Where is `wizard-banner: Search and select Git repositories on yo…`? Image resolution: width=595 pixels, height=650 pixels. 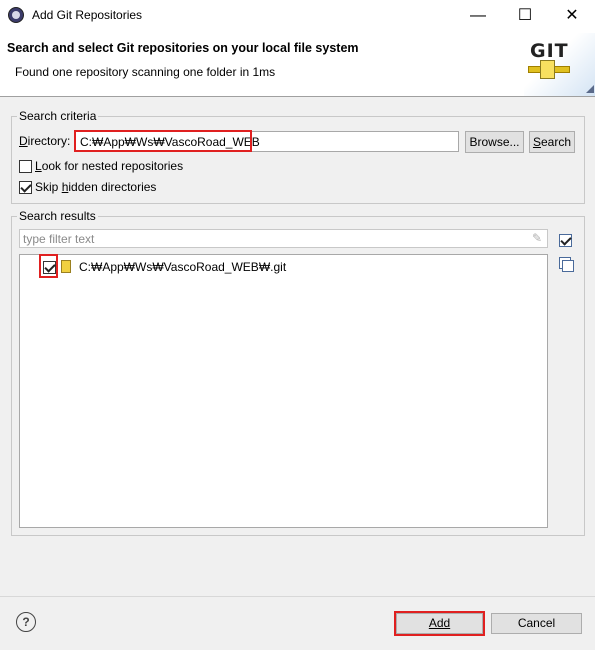
wizard-banner: Search and select Git repositories on yo… is located at coordinates (297, 64).